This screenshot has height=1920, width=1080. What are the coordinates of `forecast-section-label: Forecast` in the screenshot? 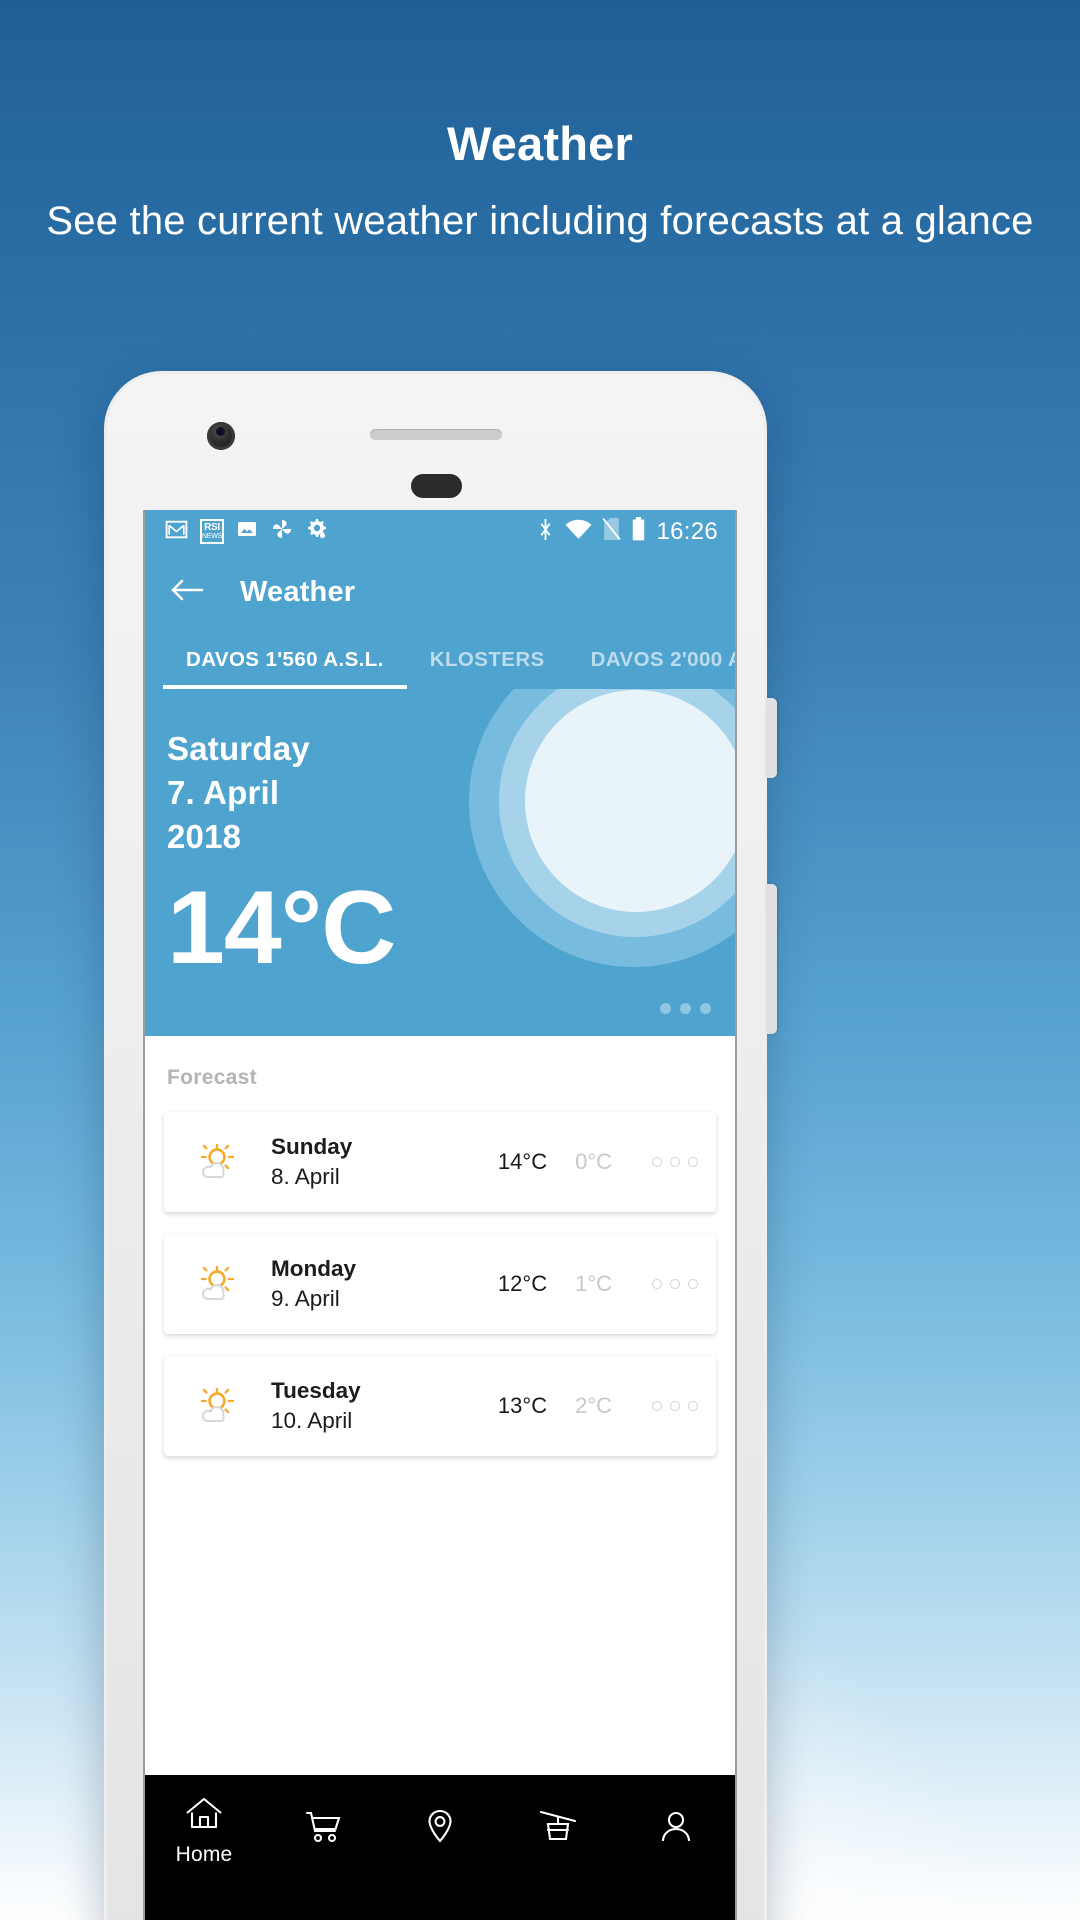 It's located at (212, 1077).